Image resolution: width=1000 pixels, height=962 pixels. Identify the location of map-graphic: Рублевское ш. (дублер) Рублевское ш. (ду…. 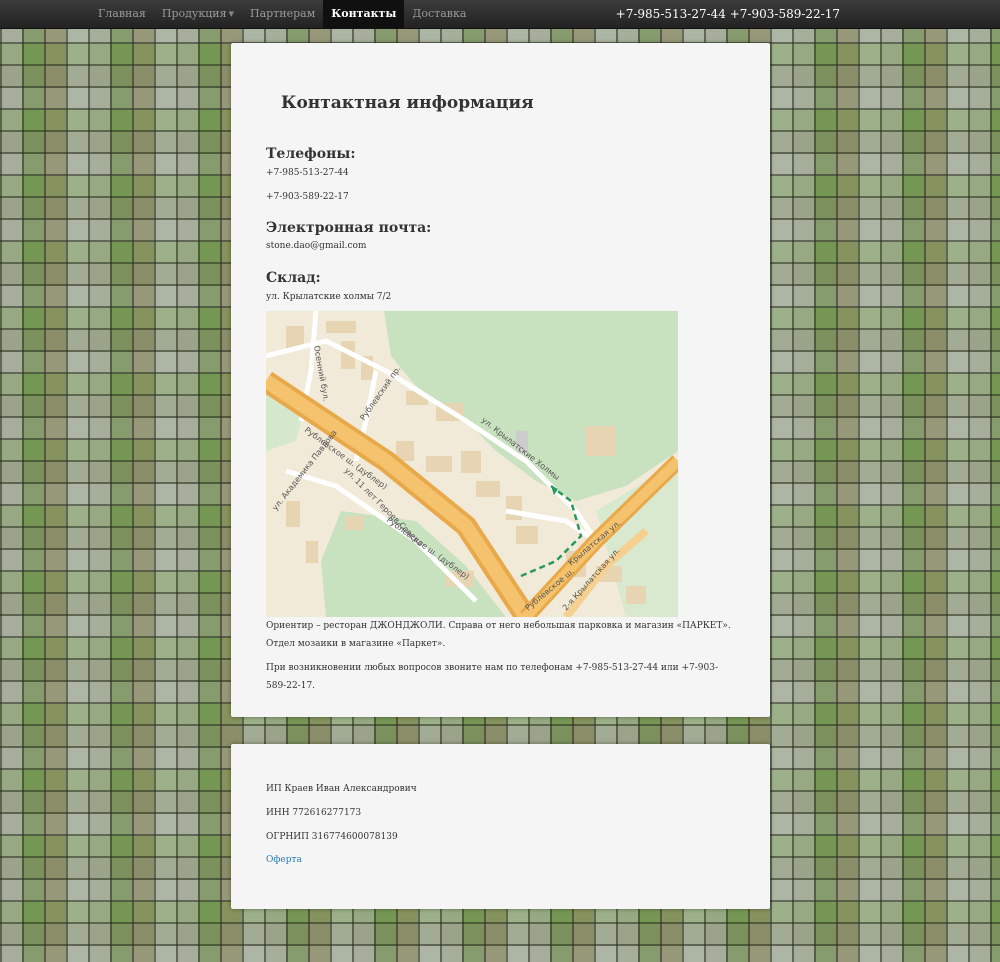
(472, 464).